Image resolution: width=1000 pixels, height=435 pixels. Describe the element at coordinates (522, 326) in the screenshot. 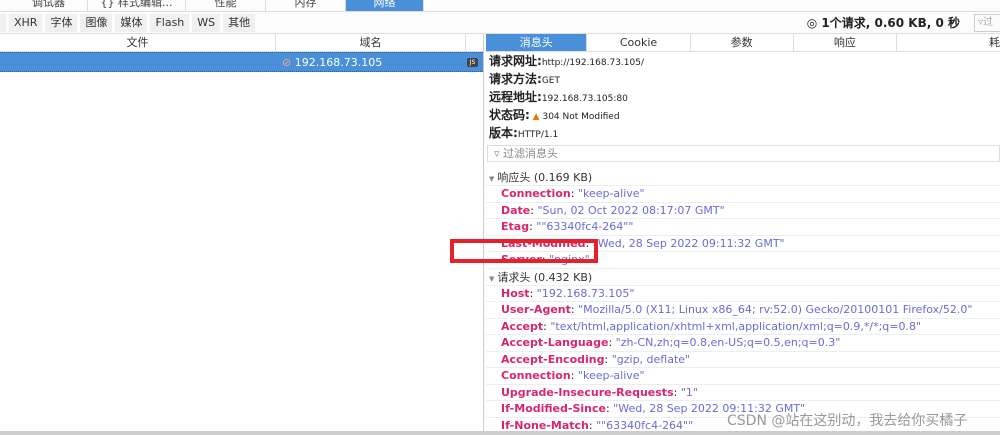

I see `header-name: Accept` at that location.